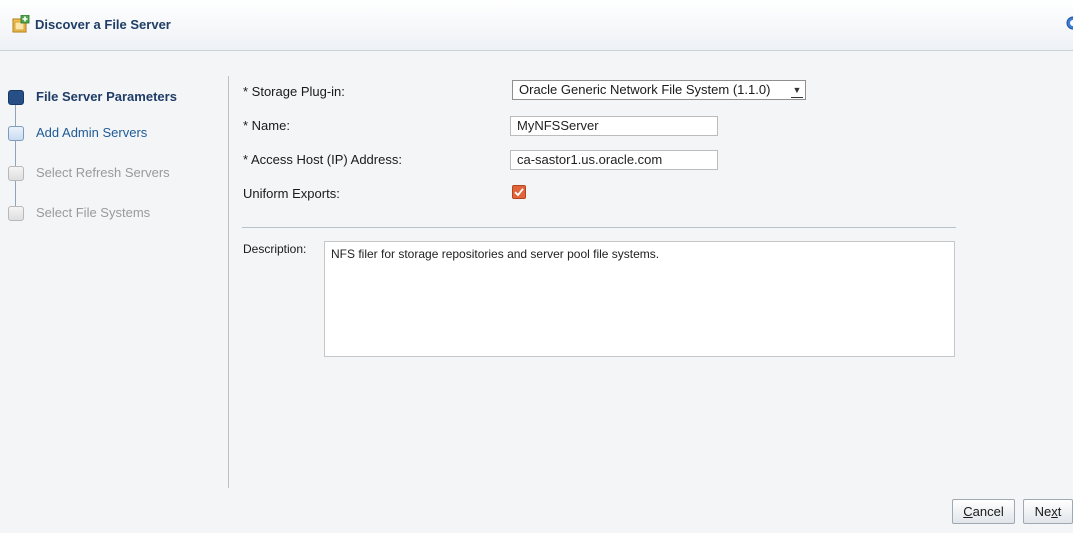  I want to click on train-step-label: Select File Systems, so click(93, 212).